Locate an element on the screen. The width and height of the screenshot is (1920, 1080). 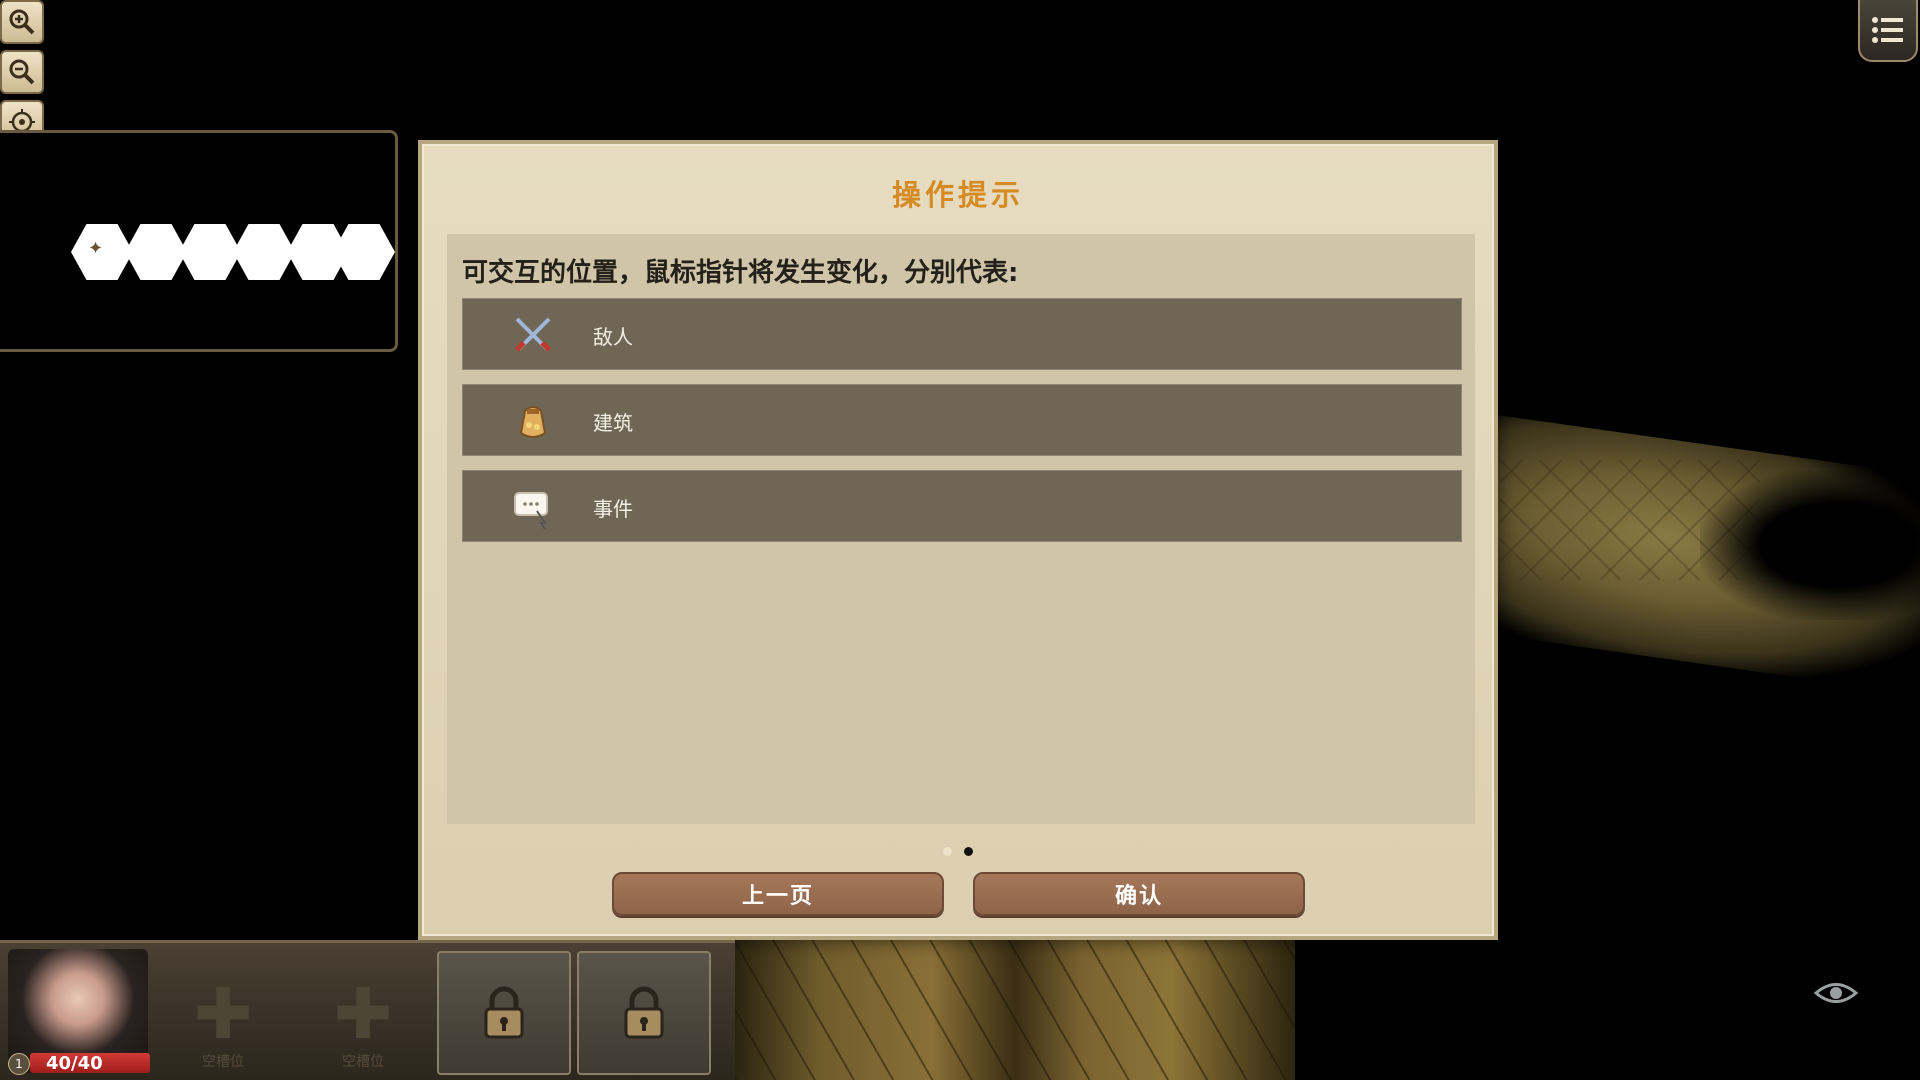
zoom-out-icon is located at coordinates (22, 72).